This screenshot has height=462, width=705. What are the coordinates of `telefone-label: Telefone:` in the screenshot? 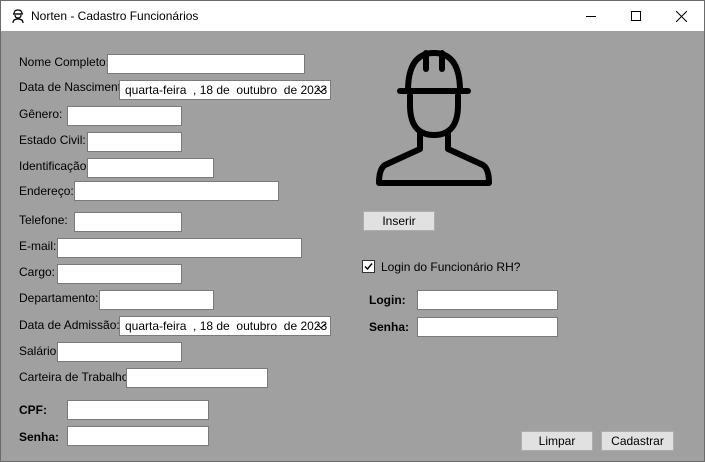 It's located at (43, 220).